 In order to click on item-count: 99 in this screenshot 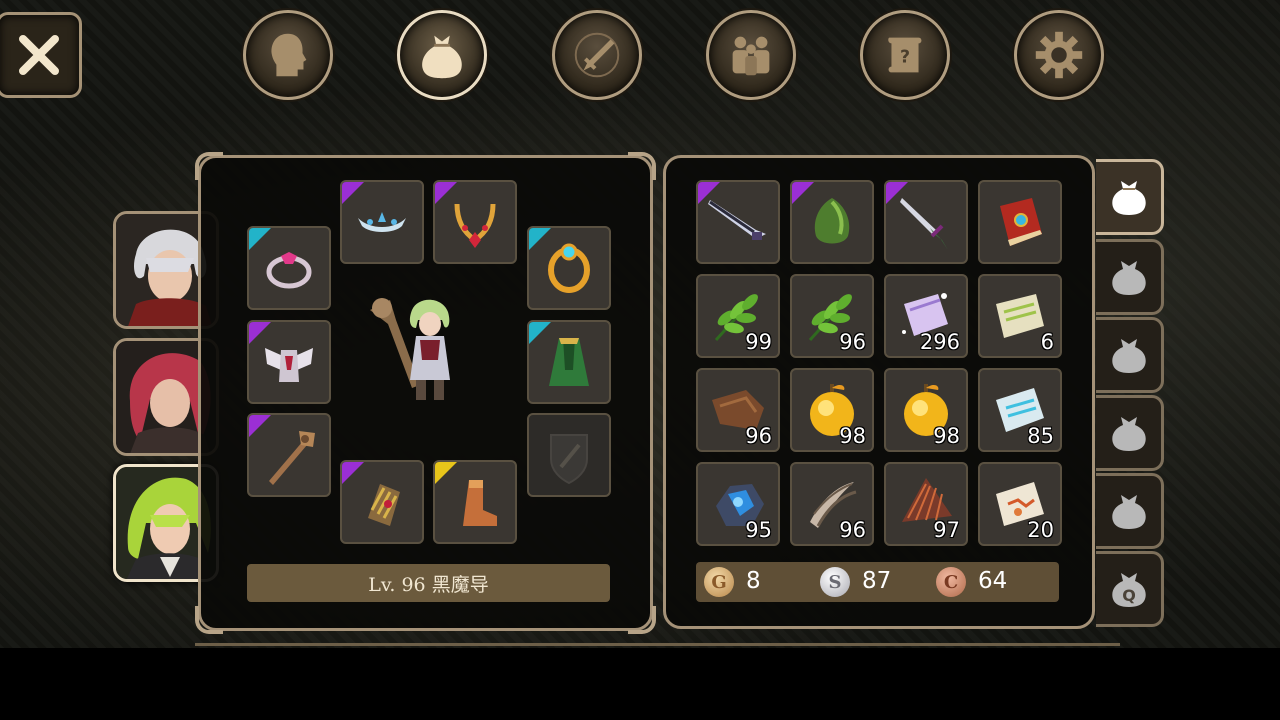, I will do `click(758, 342)`.